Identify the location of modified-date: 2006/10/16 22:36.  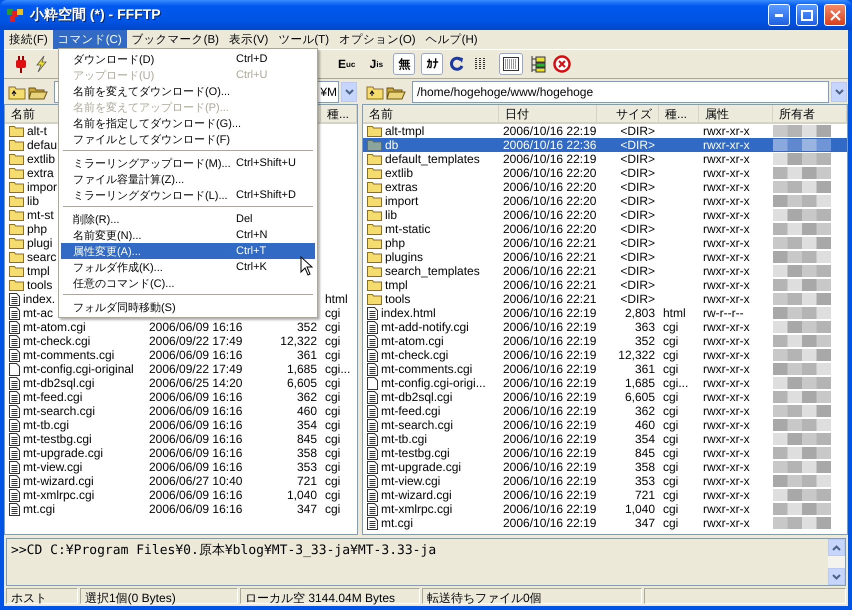
(549, 145).